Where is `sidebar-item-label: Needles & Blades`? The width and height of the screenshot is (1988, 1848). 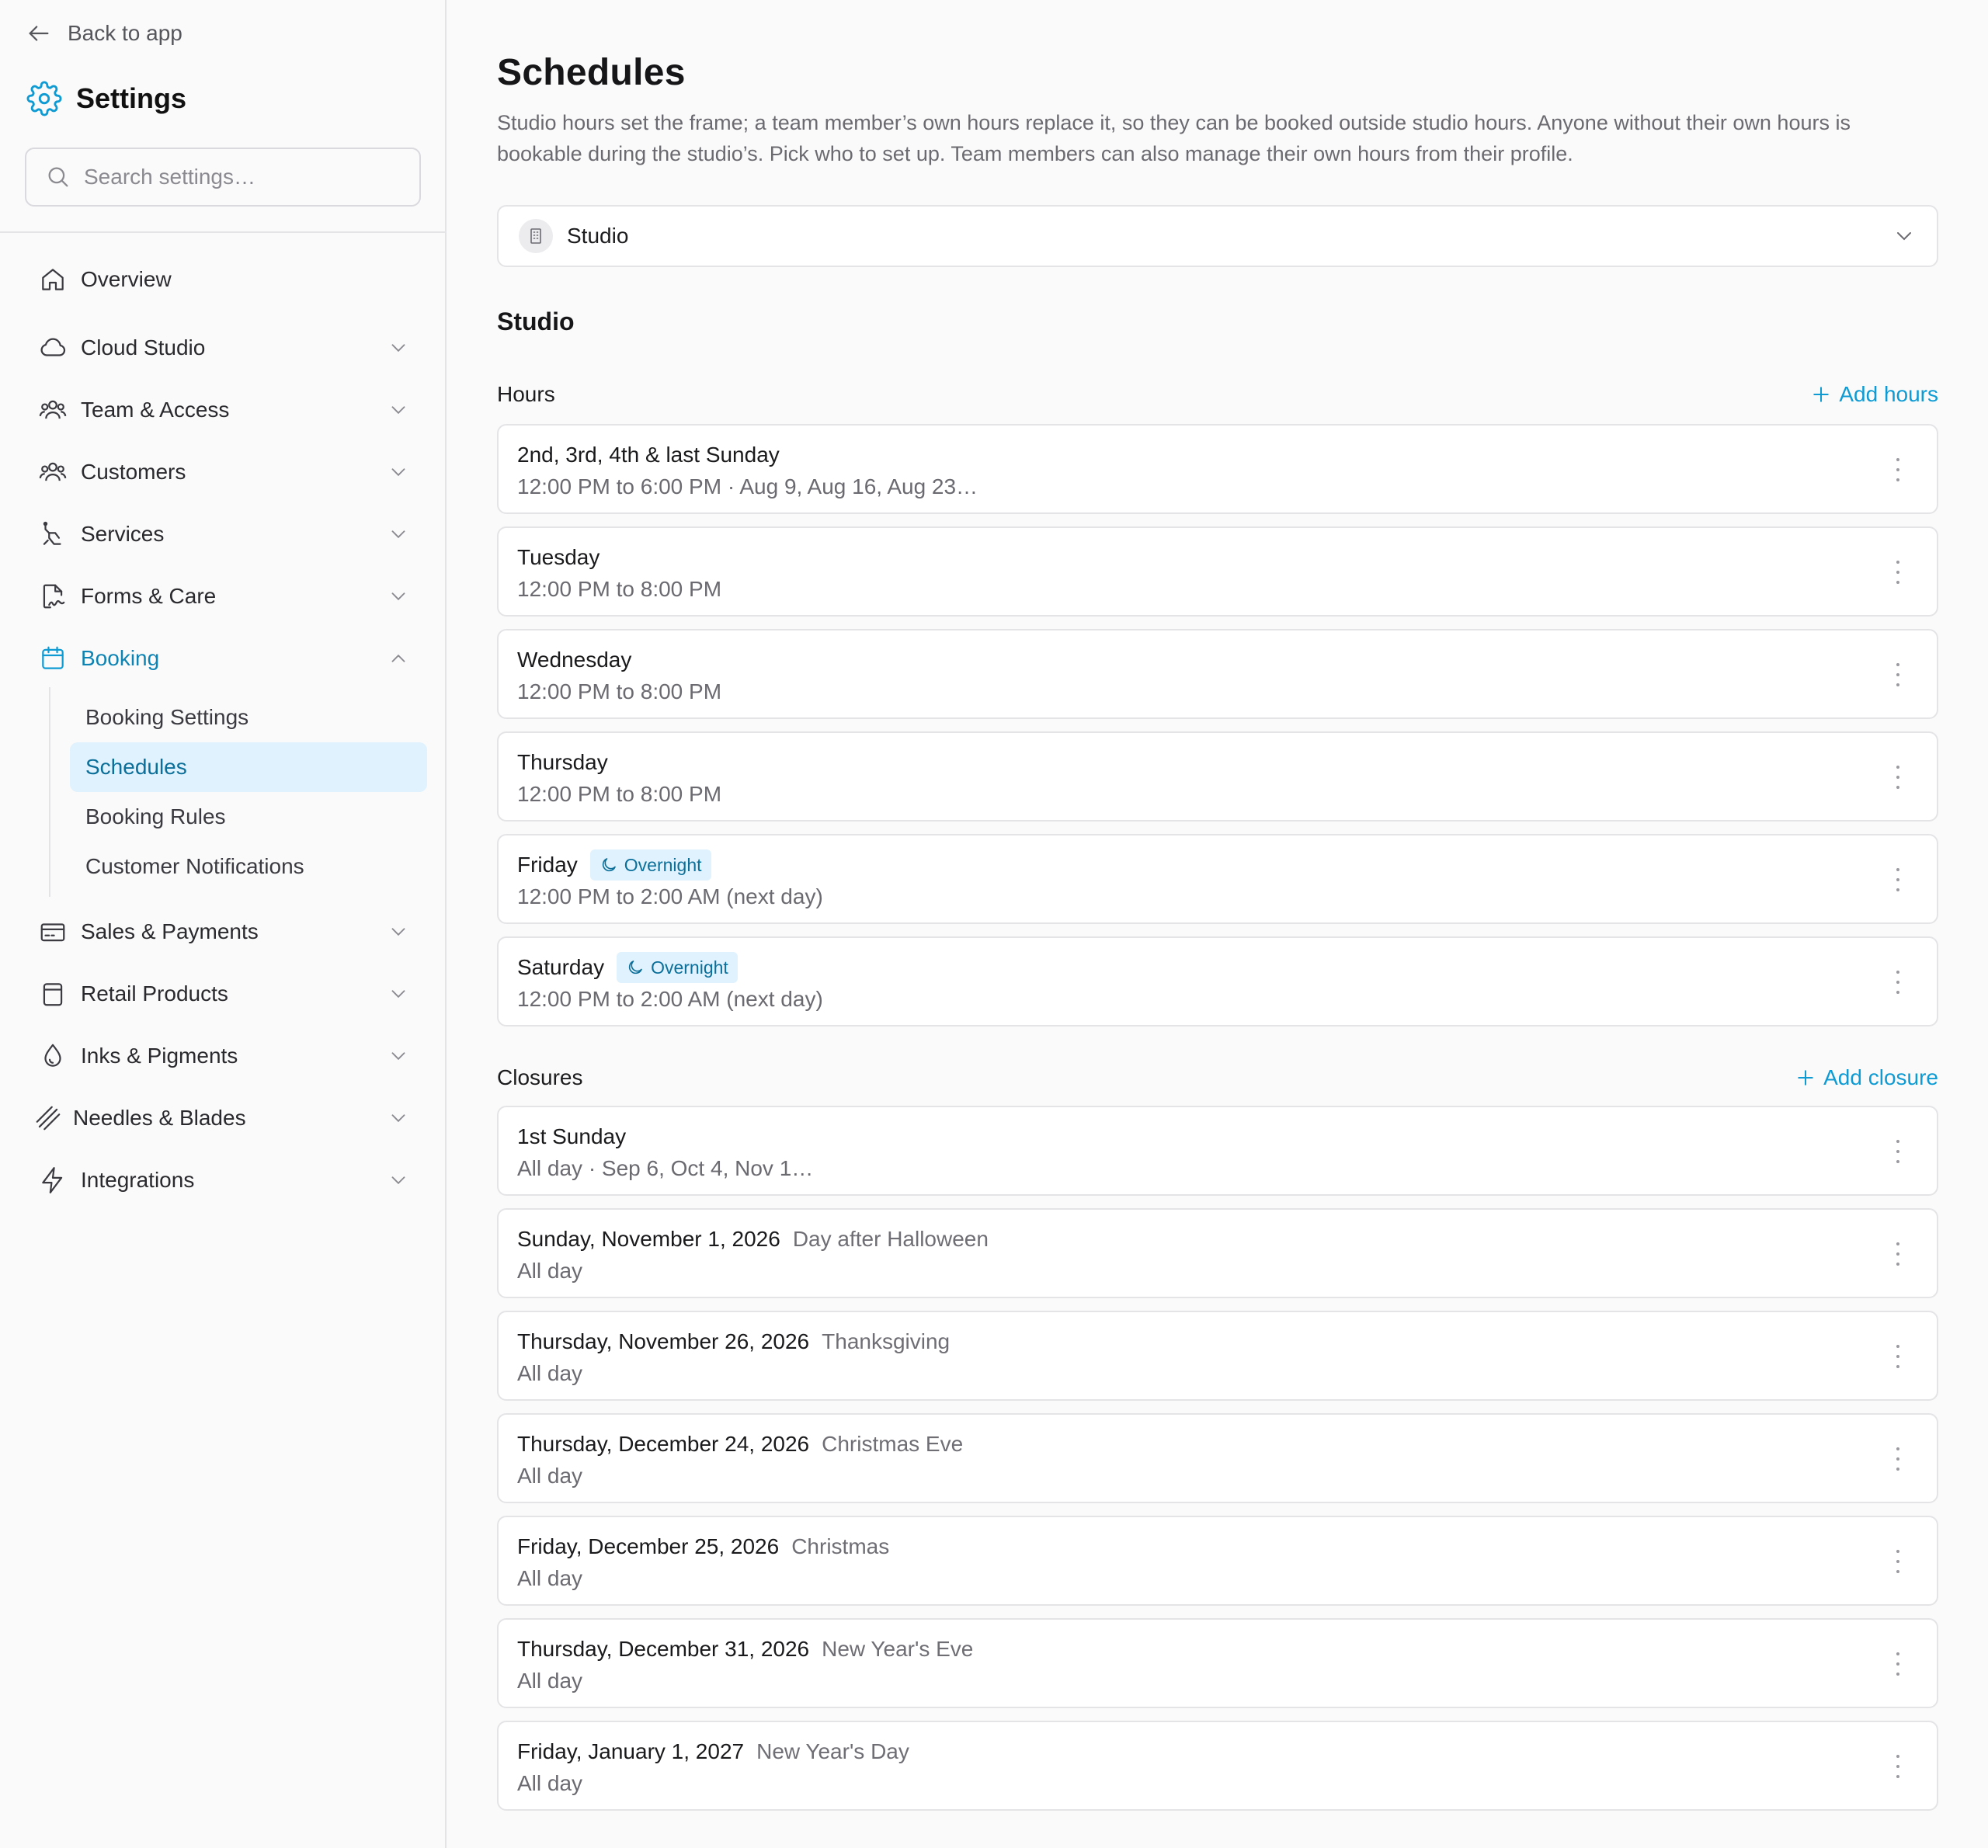 sidebar-item-label: Needles & Blades is located at coordinates (159, 1118).